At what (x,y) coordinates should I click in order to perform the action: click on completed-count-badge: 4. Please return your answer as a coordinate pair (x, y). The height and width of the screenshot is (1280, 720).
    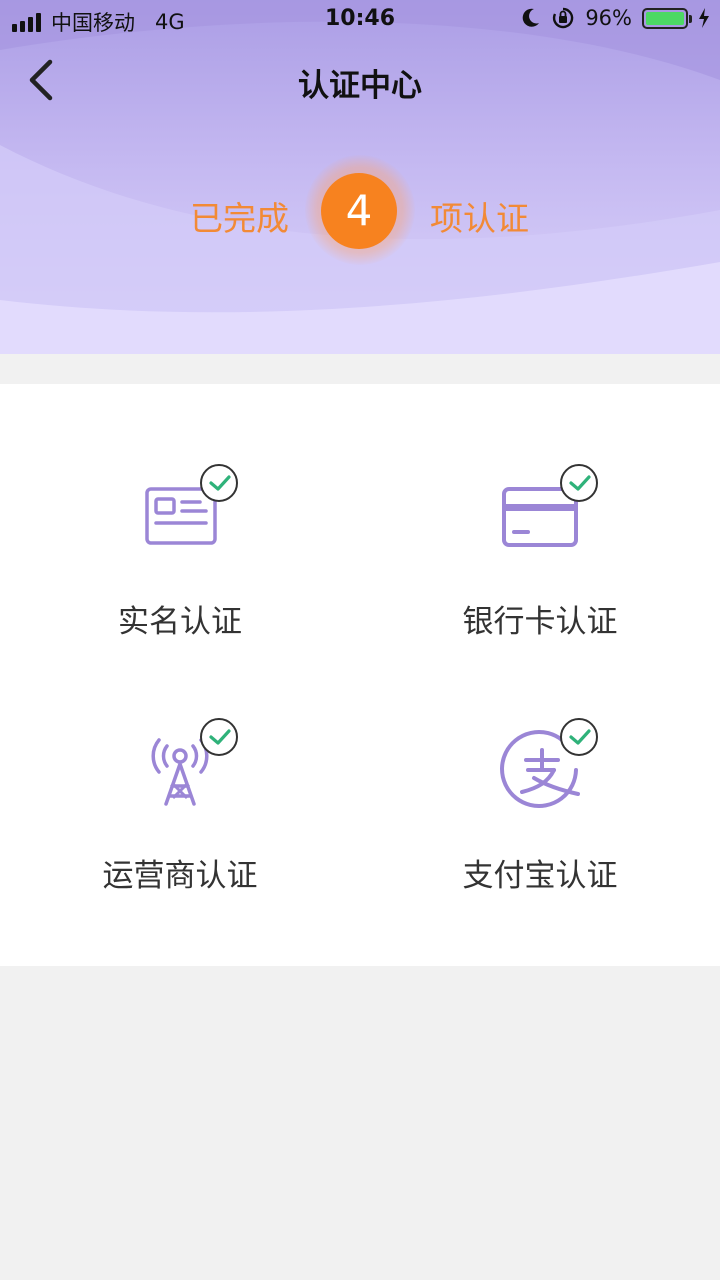
    Looking at the image, I should click on (359, 211).